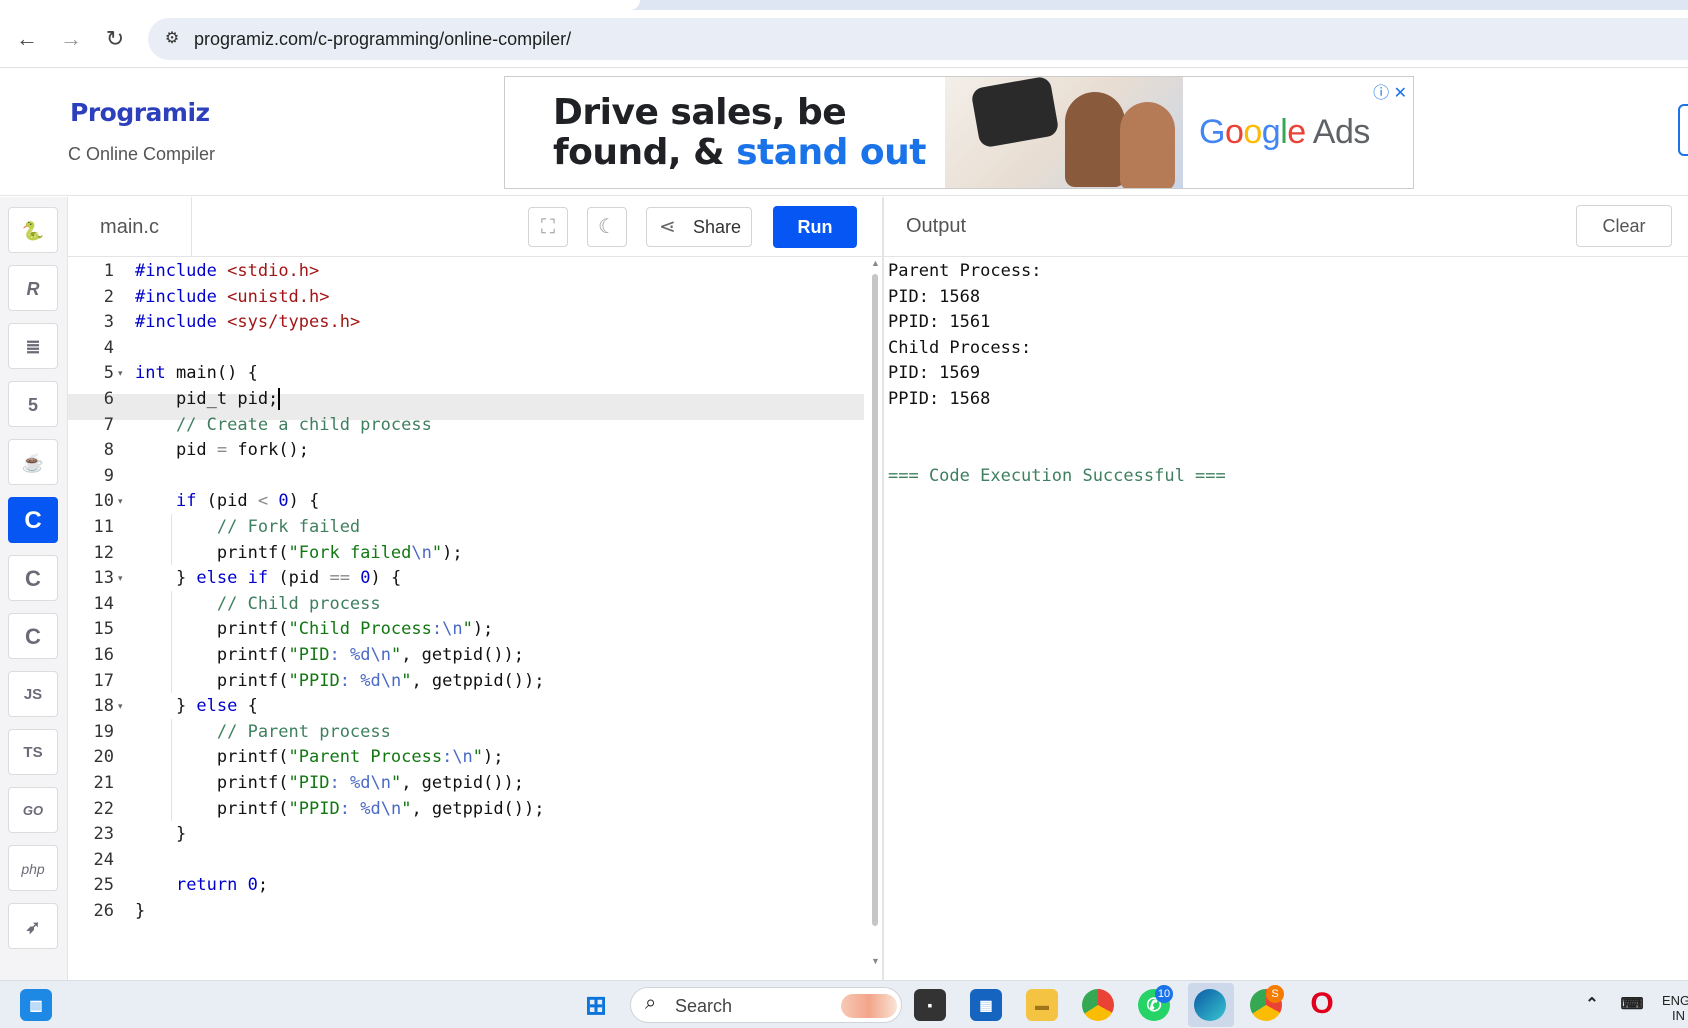 The width and height of the screenshot is (1688, 1028). I want to click on scroll-down-icon: ▼, so click(875, 961).